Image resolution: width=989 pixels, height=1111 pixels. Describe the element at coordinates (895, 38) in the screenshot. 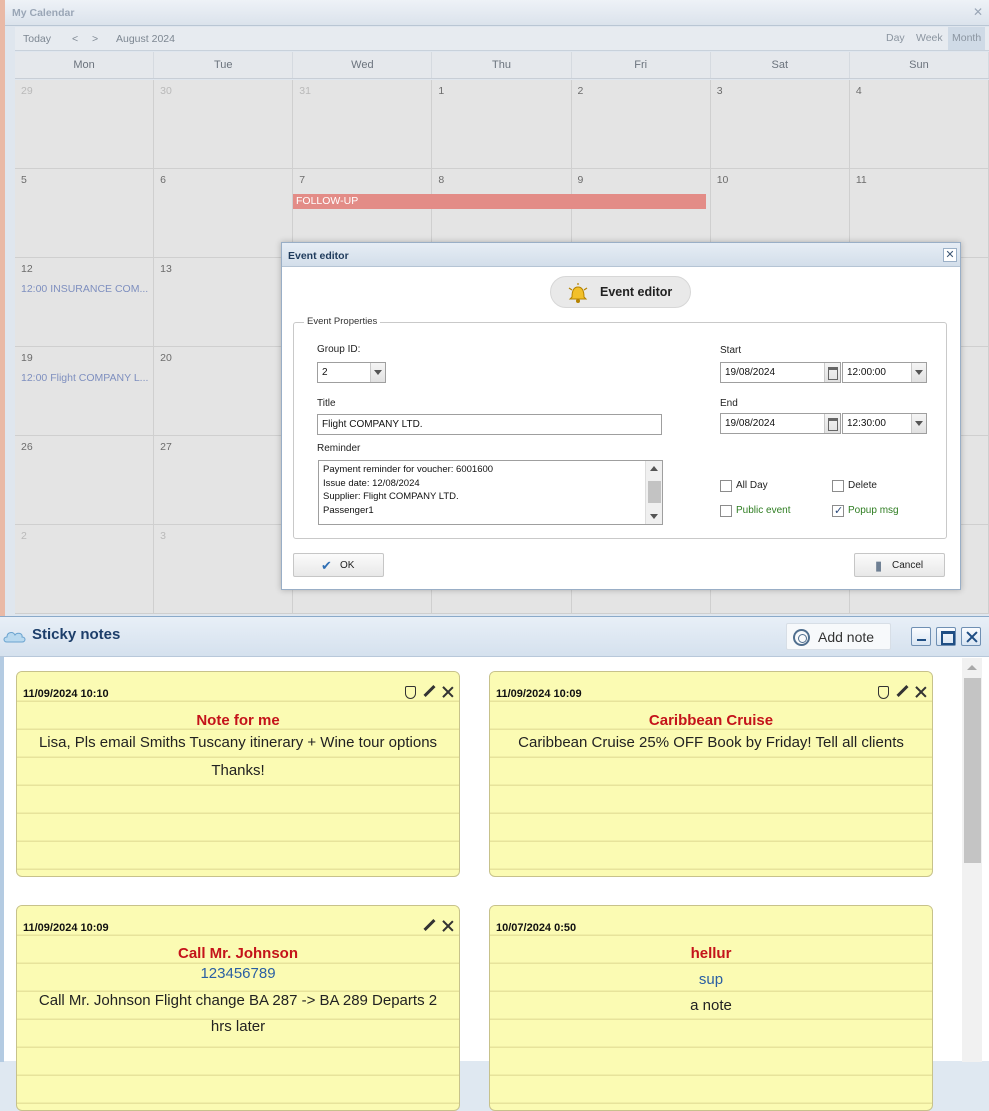

I see `view-day-button: Day` at that location.